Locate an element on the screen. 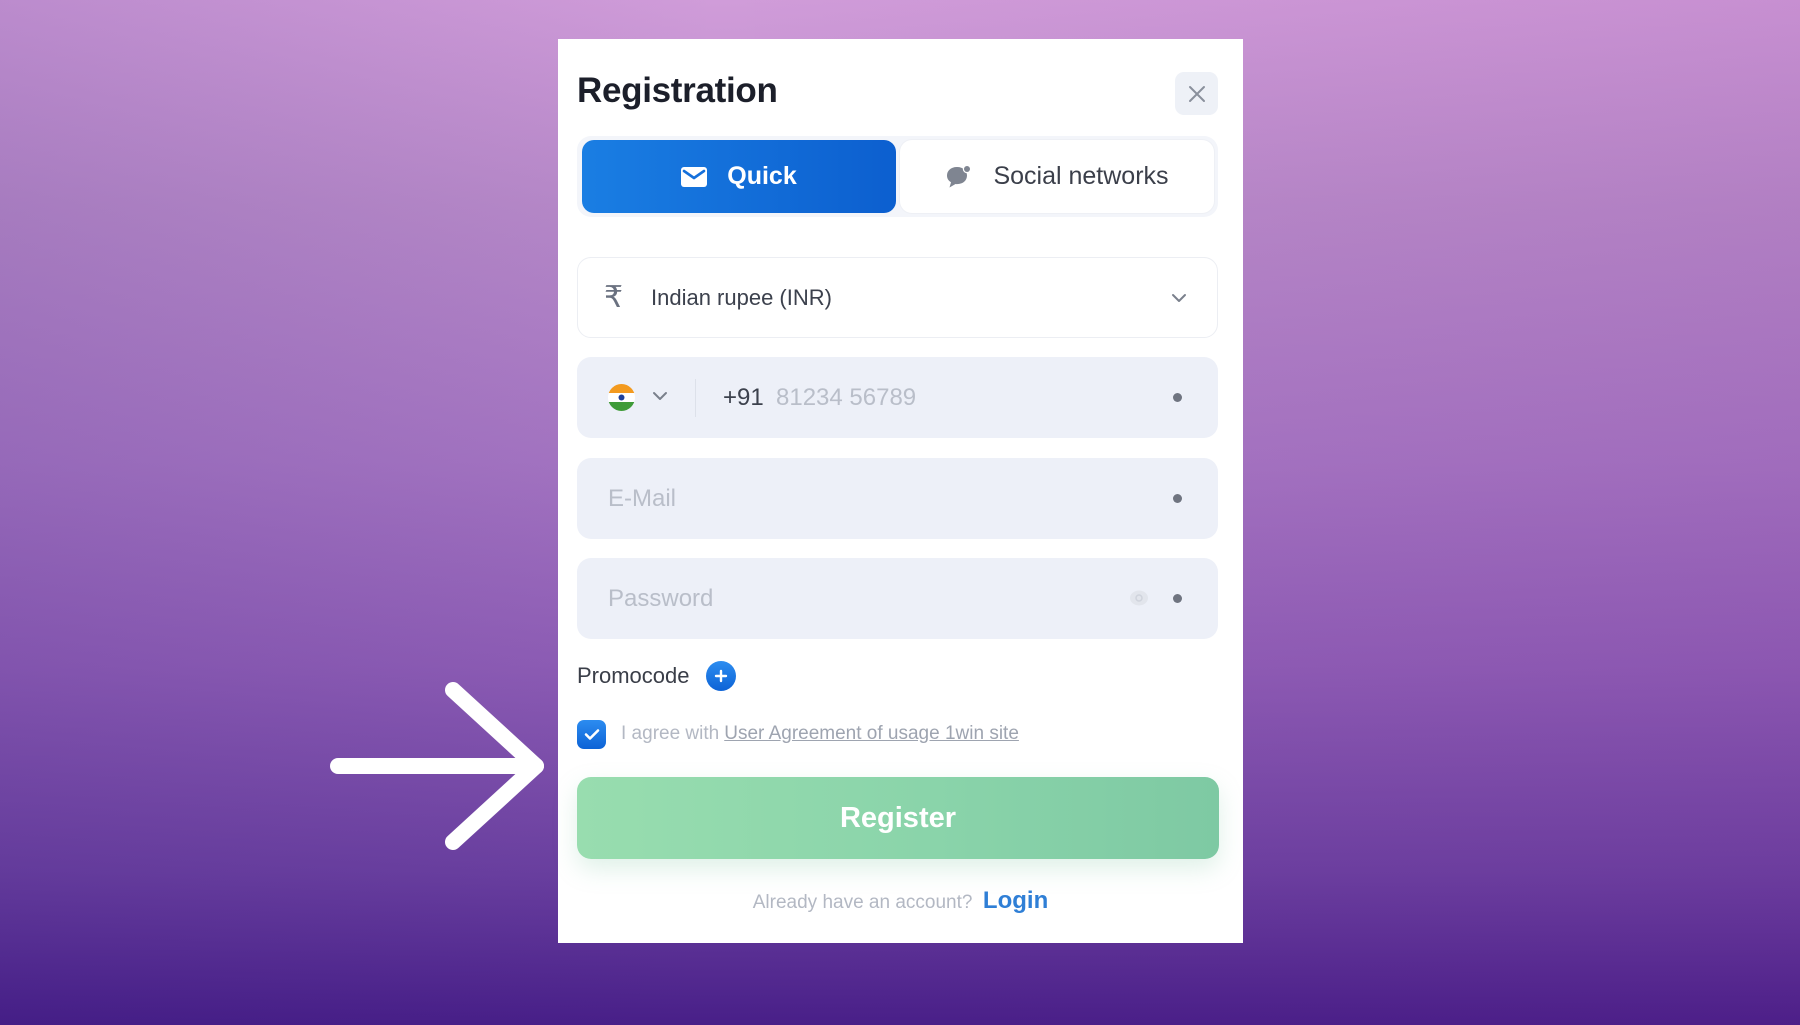 The image size is (1800, 1025). login-prompt-text: Already have an account? is located at coordinates (862, 902).